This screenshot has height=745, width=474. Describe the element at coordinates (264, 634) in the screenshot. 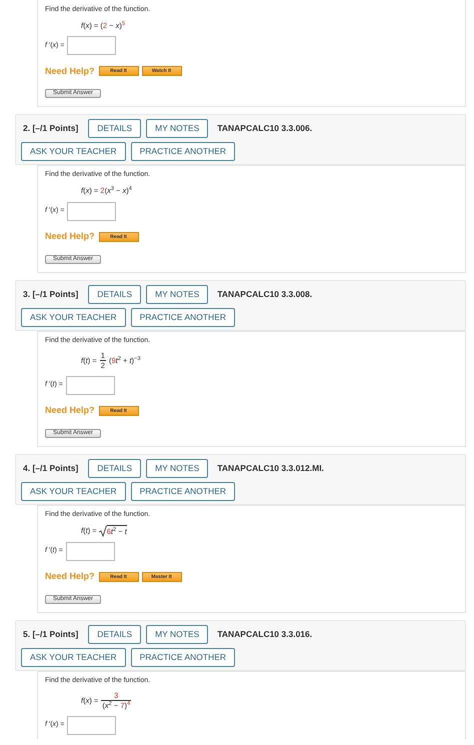

I see `question-code: TANAPCALC10 3.3.016.` at that location.